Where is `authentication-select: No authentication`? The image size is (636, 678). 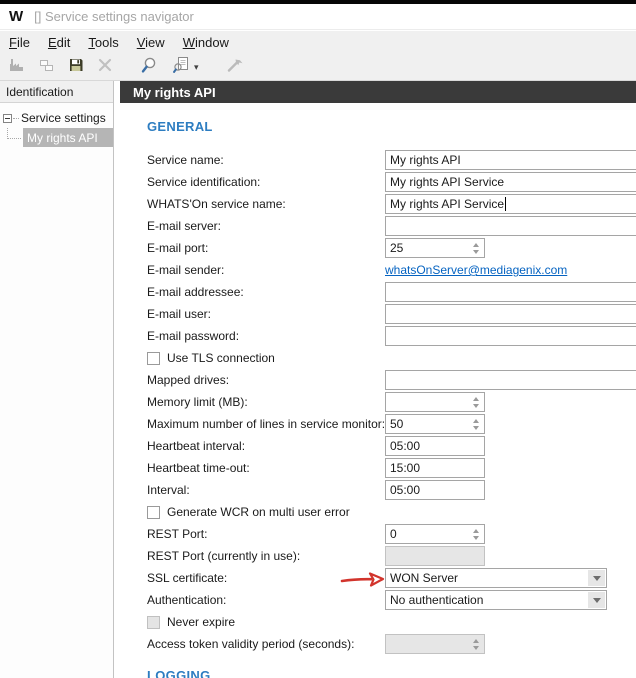 authentication-select: No authentication is located at coordinates (496, 600).